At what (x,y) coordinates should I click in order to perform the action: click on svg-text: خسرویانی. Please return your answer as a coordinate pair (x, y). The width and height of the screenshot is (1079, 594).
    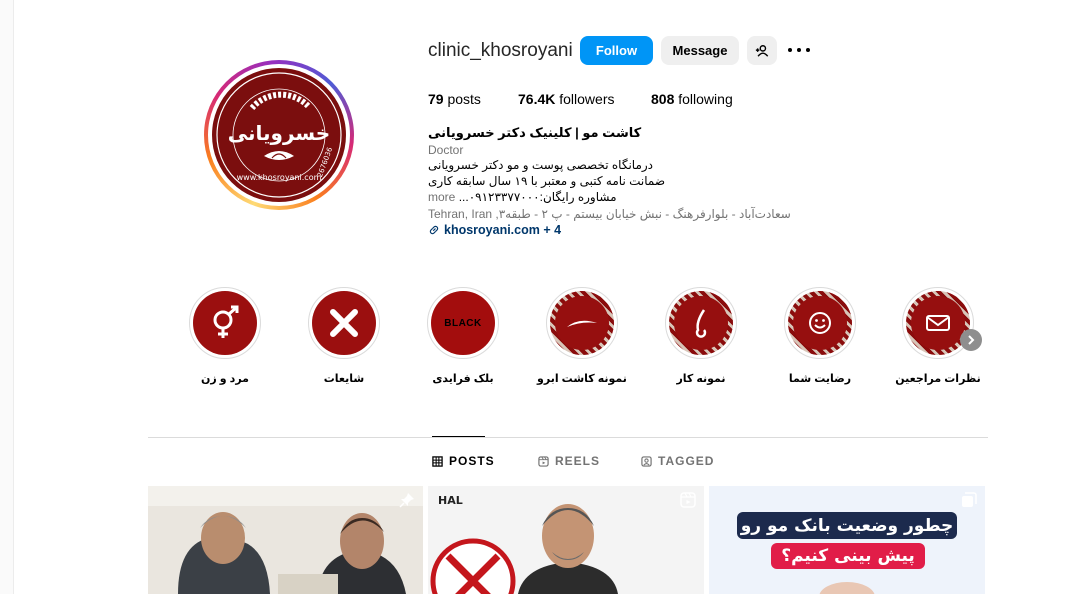
    Looking at the image, I should click on (279, 133).